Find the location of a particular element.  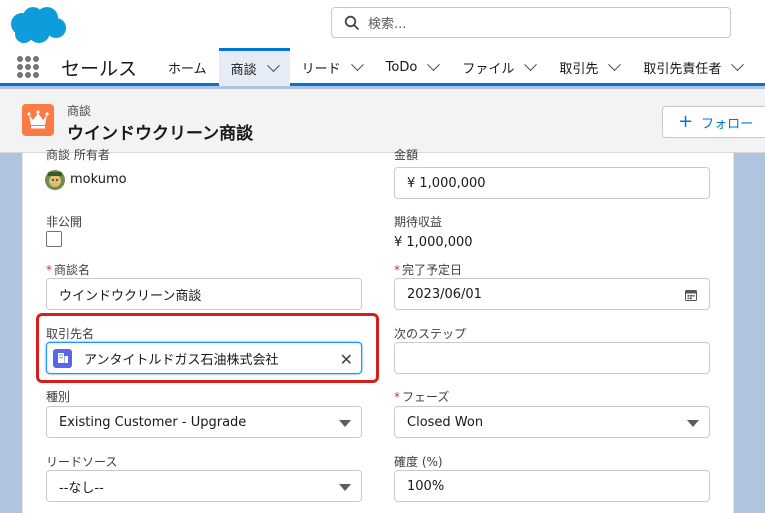

tab-label: ホーム is located at coordinates (187, 69).